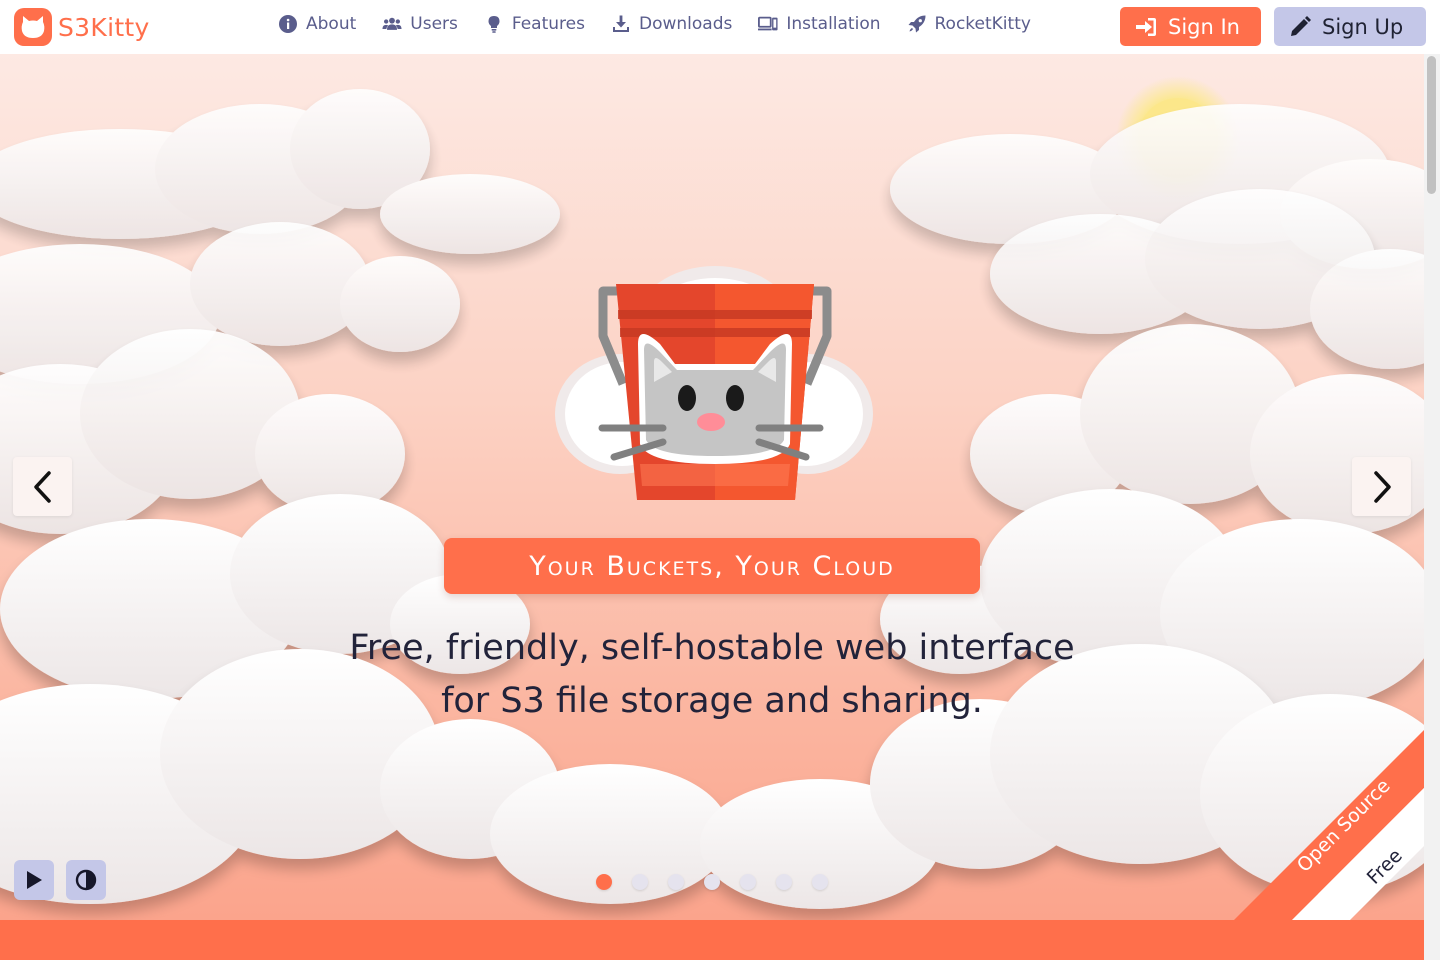 This screenshot has height=960, width=1440. I want to click on chevron-right-icon, so click(1382, 486).